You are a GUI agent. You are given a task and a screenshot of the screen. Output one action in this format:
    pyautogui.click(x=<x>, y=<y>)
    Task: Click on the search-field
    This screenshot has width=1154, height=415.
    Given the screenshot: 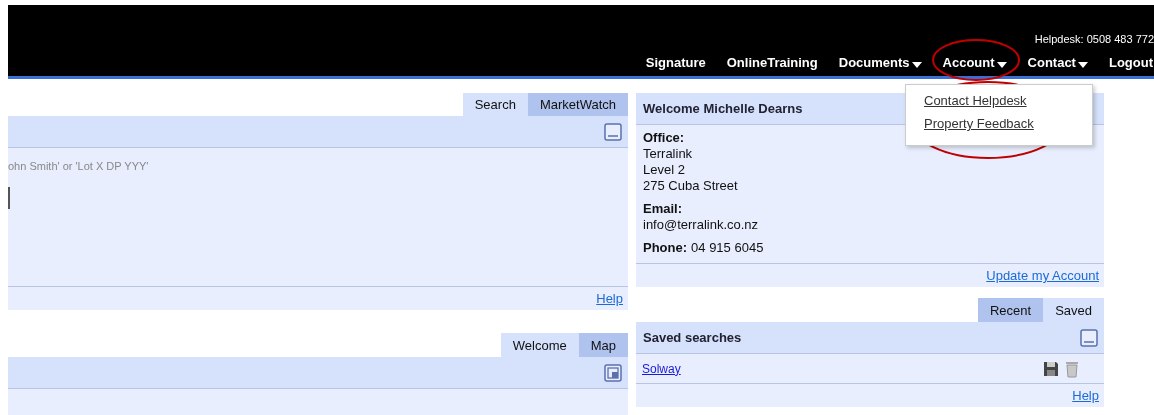 What is the action you would take?
    pyautogui.click(x=10, y=198)
    